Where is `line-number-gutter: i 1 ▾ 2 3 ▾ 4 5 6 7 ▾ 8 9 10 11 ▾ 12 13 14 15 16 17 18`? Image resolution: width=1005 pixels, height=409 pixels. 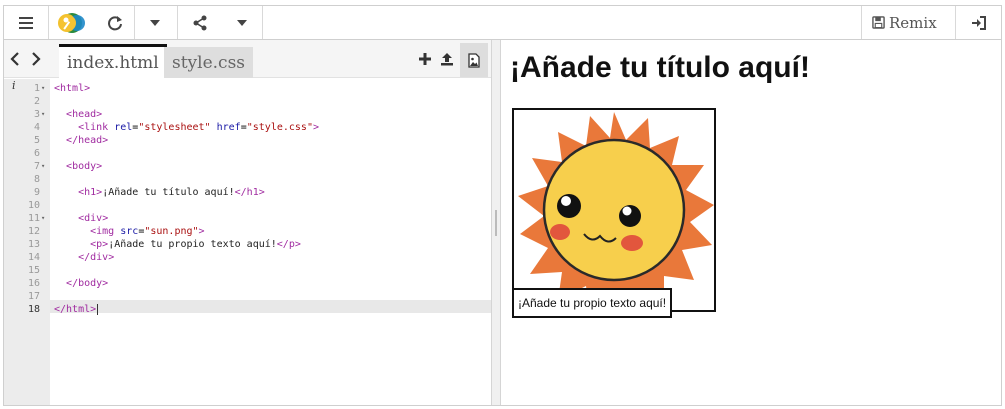
line-number-gutter: i 1 ▾ 2 3 ▾ 4 5 6 7 ▾ 8 9 10 11 ▾ 12 13 14 15 16 17 18 is located at coordinates (27, 242).